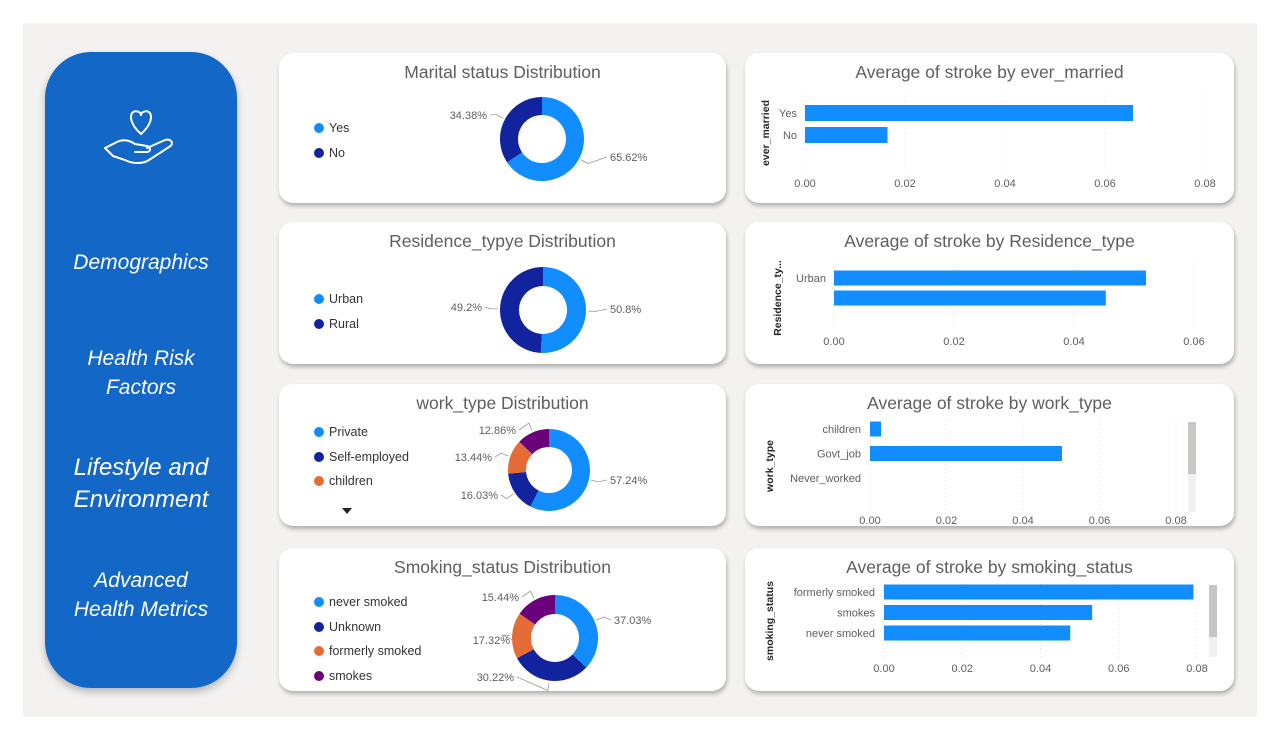 This screenshot has height=740, width=1280. I want to click on nav-advanced-label-line2: Health Metrics, so click(141, 610).